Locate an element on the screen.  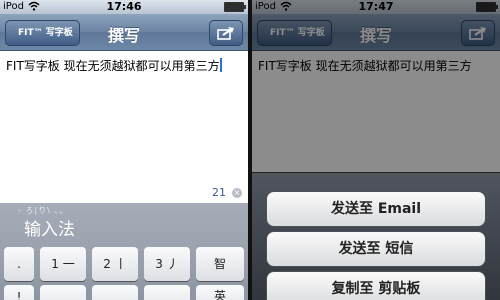
key-smart: 智 is located at coordinates (220, 264).